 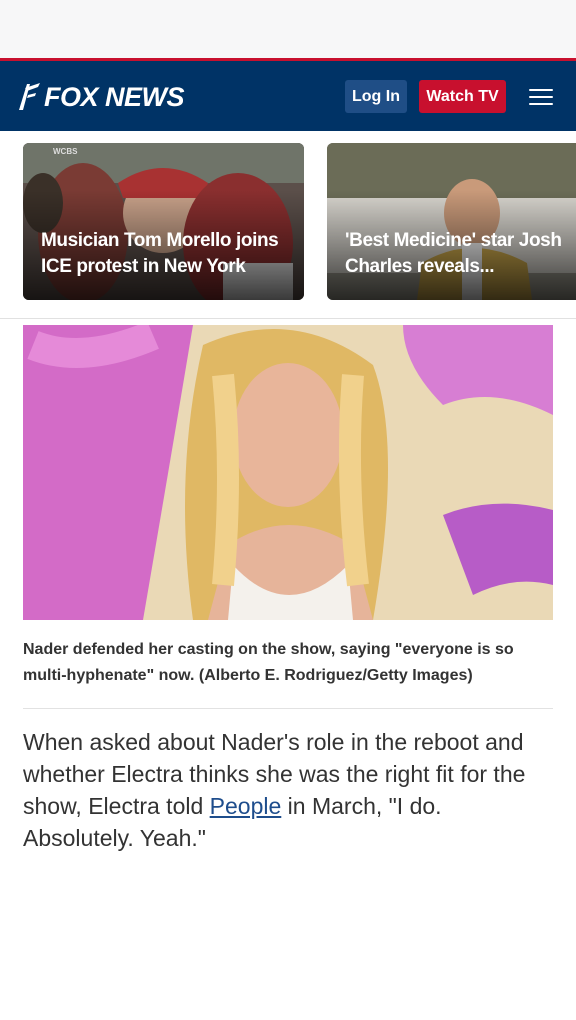 I want to click on card-source-tag: WCBS, so click(x=65, y=151).